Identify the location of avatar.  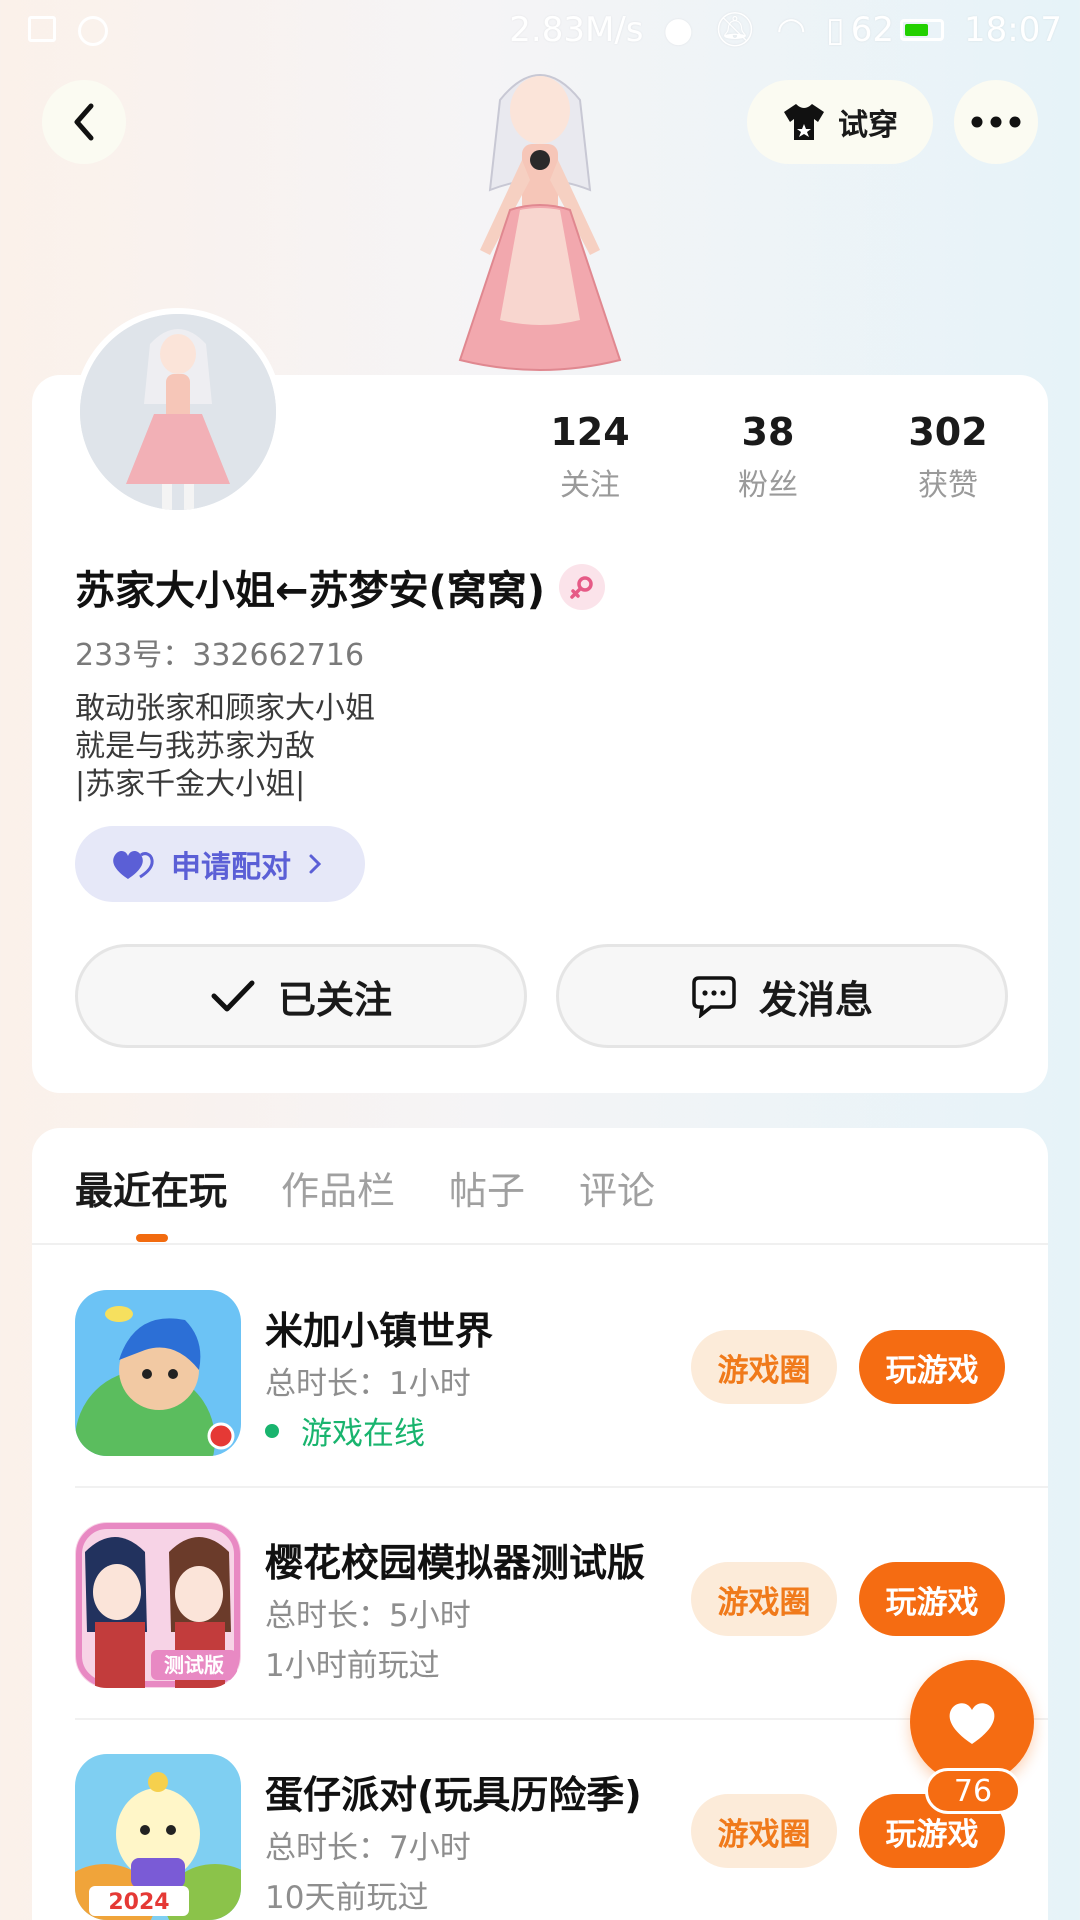
(178, 412).